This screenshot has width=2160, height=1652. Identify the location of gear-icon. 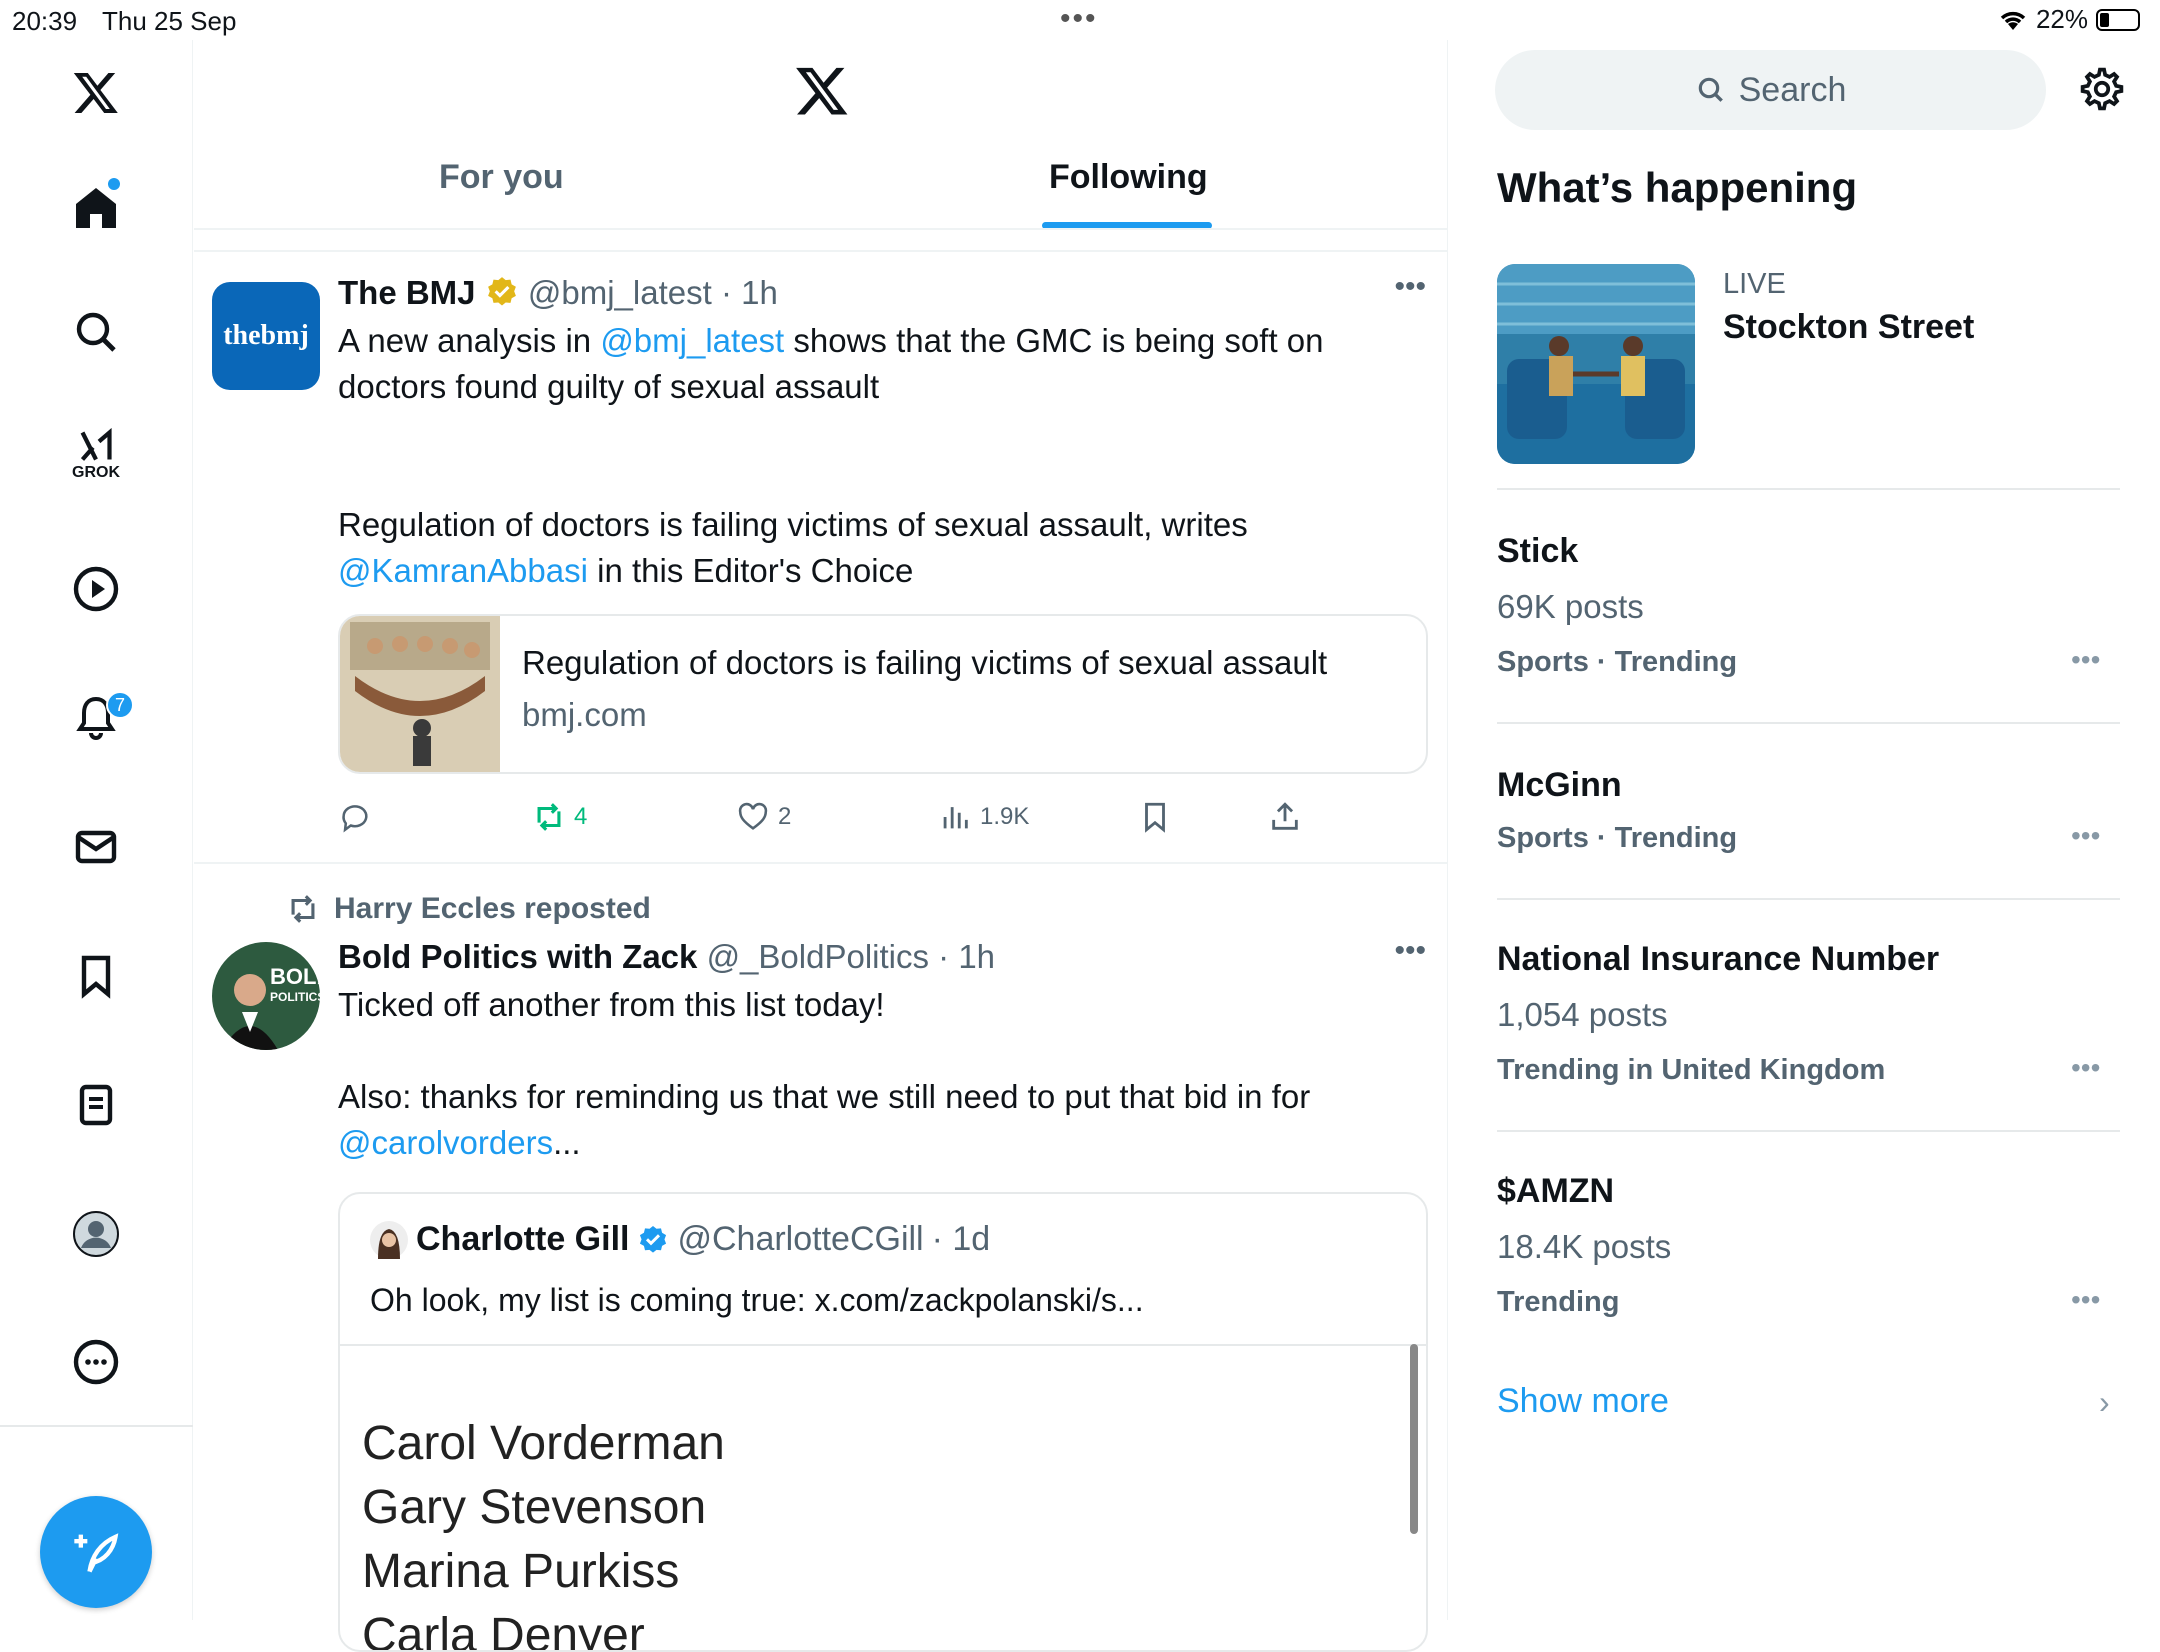
(2102, 89).